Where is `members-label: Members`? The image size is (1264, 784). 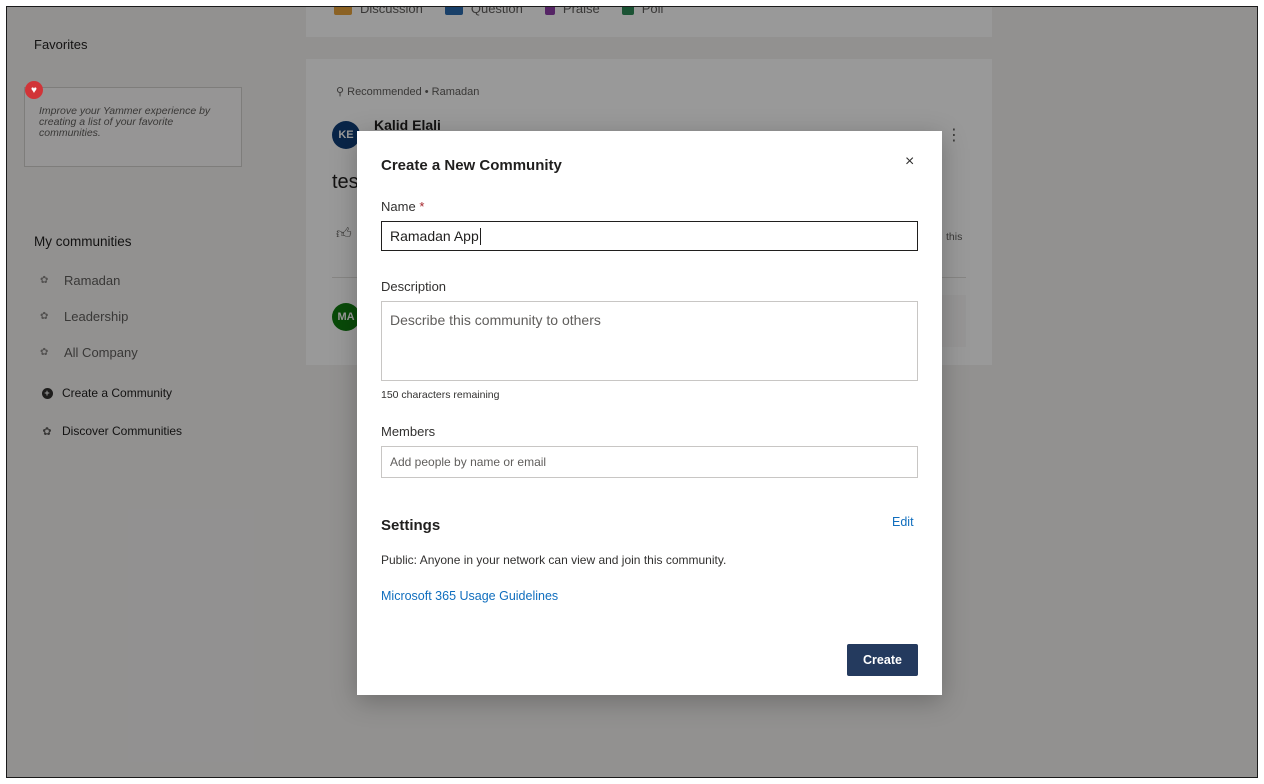 members-label: Members is located at coordinates (408, 431).